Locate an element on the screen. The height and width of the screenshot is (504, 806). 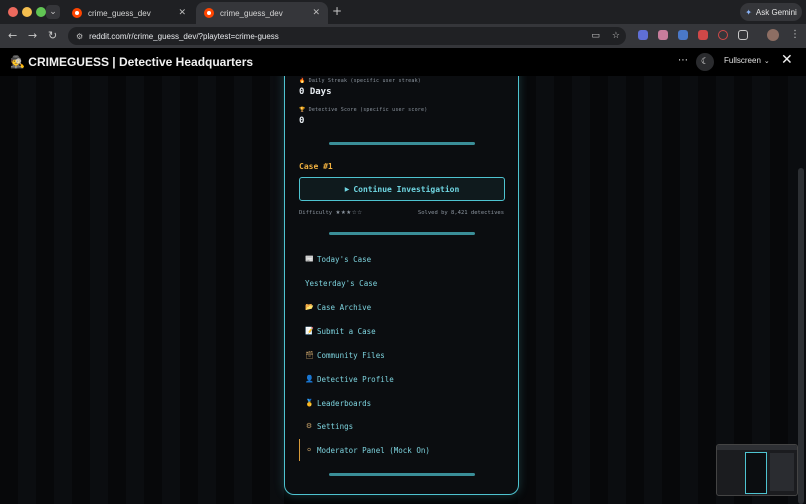
close-icon: ✕ is located at coordinates (787, 60).